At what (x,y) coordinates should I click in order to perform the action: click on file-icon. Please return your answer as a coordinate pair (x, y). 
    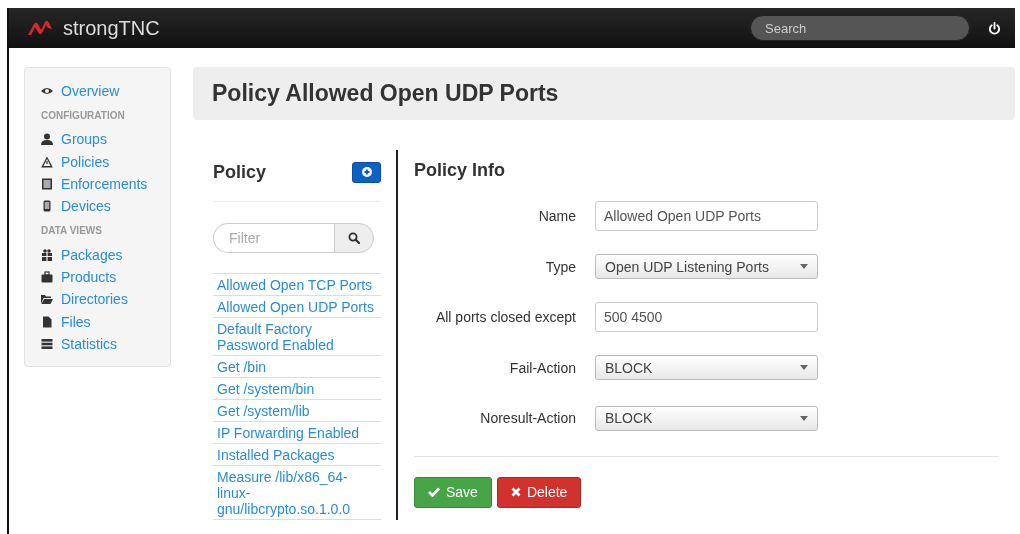
    Looking at the image, I should click on (47, 321).